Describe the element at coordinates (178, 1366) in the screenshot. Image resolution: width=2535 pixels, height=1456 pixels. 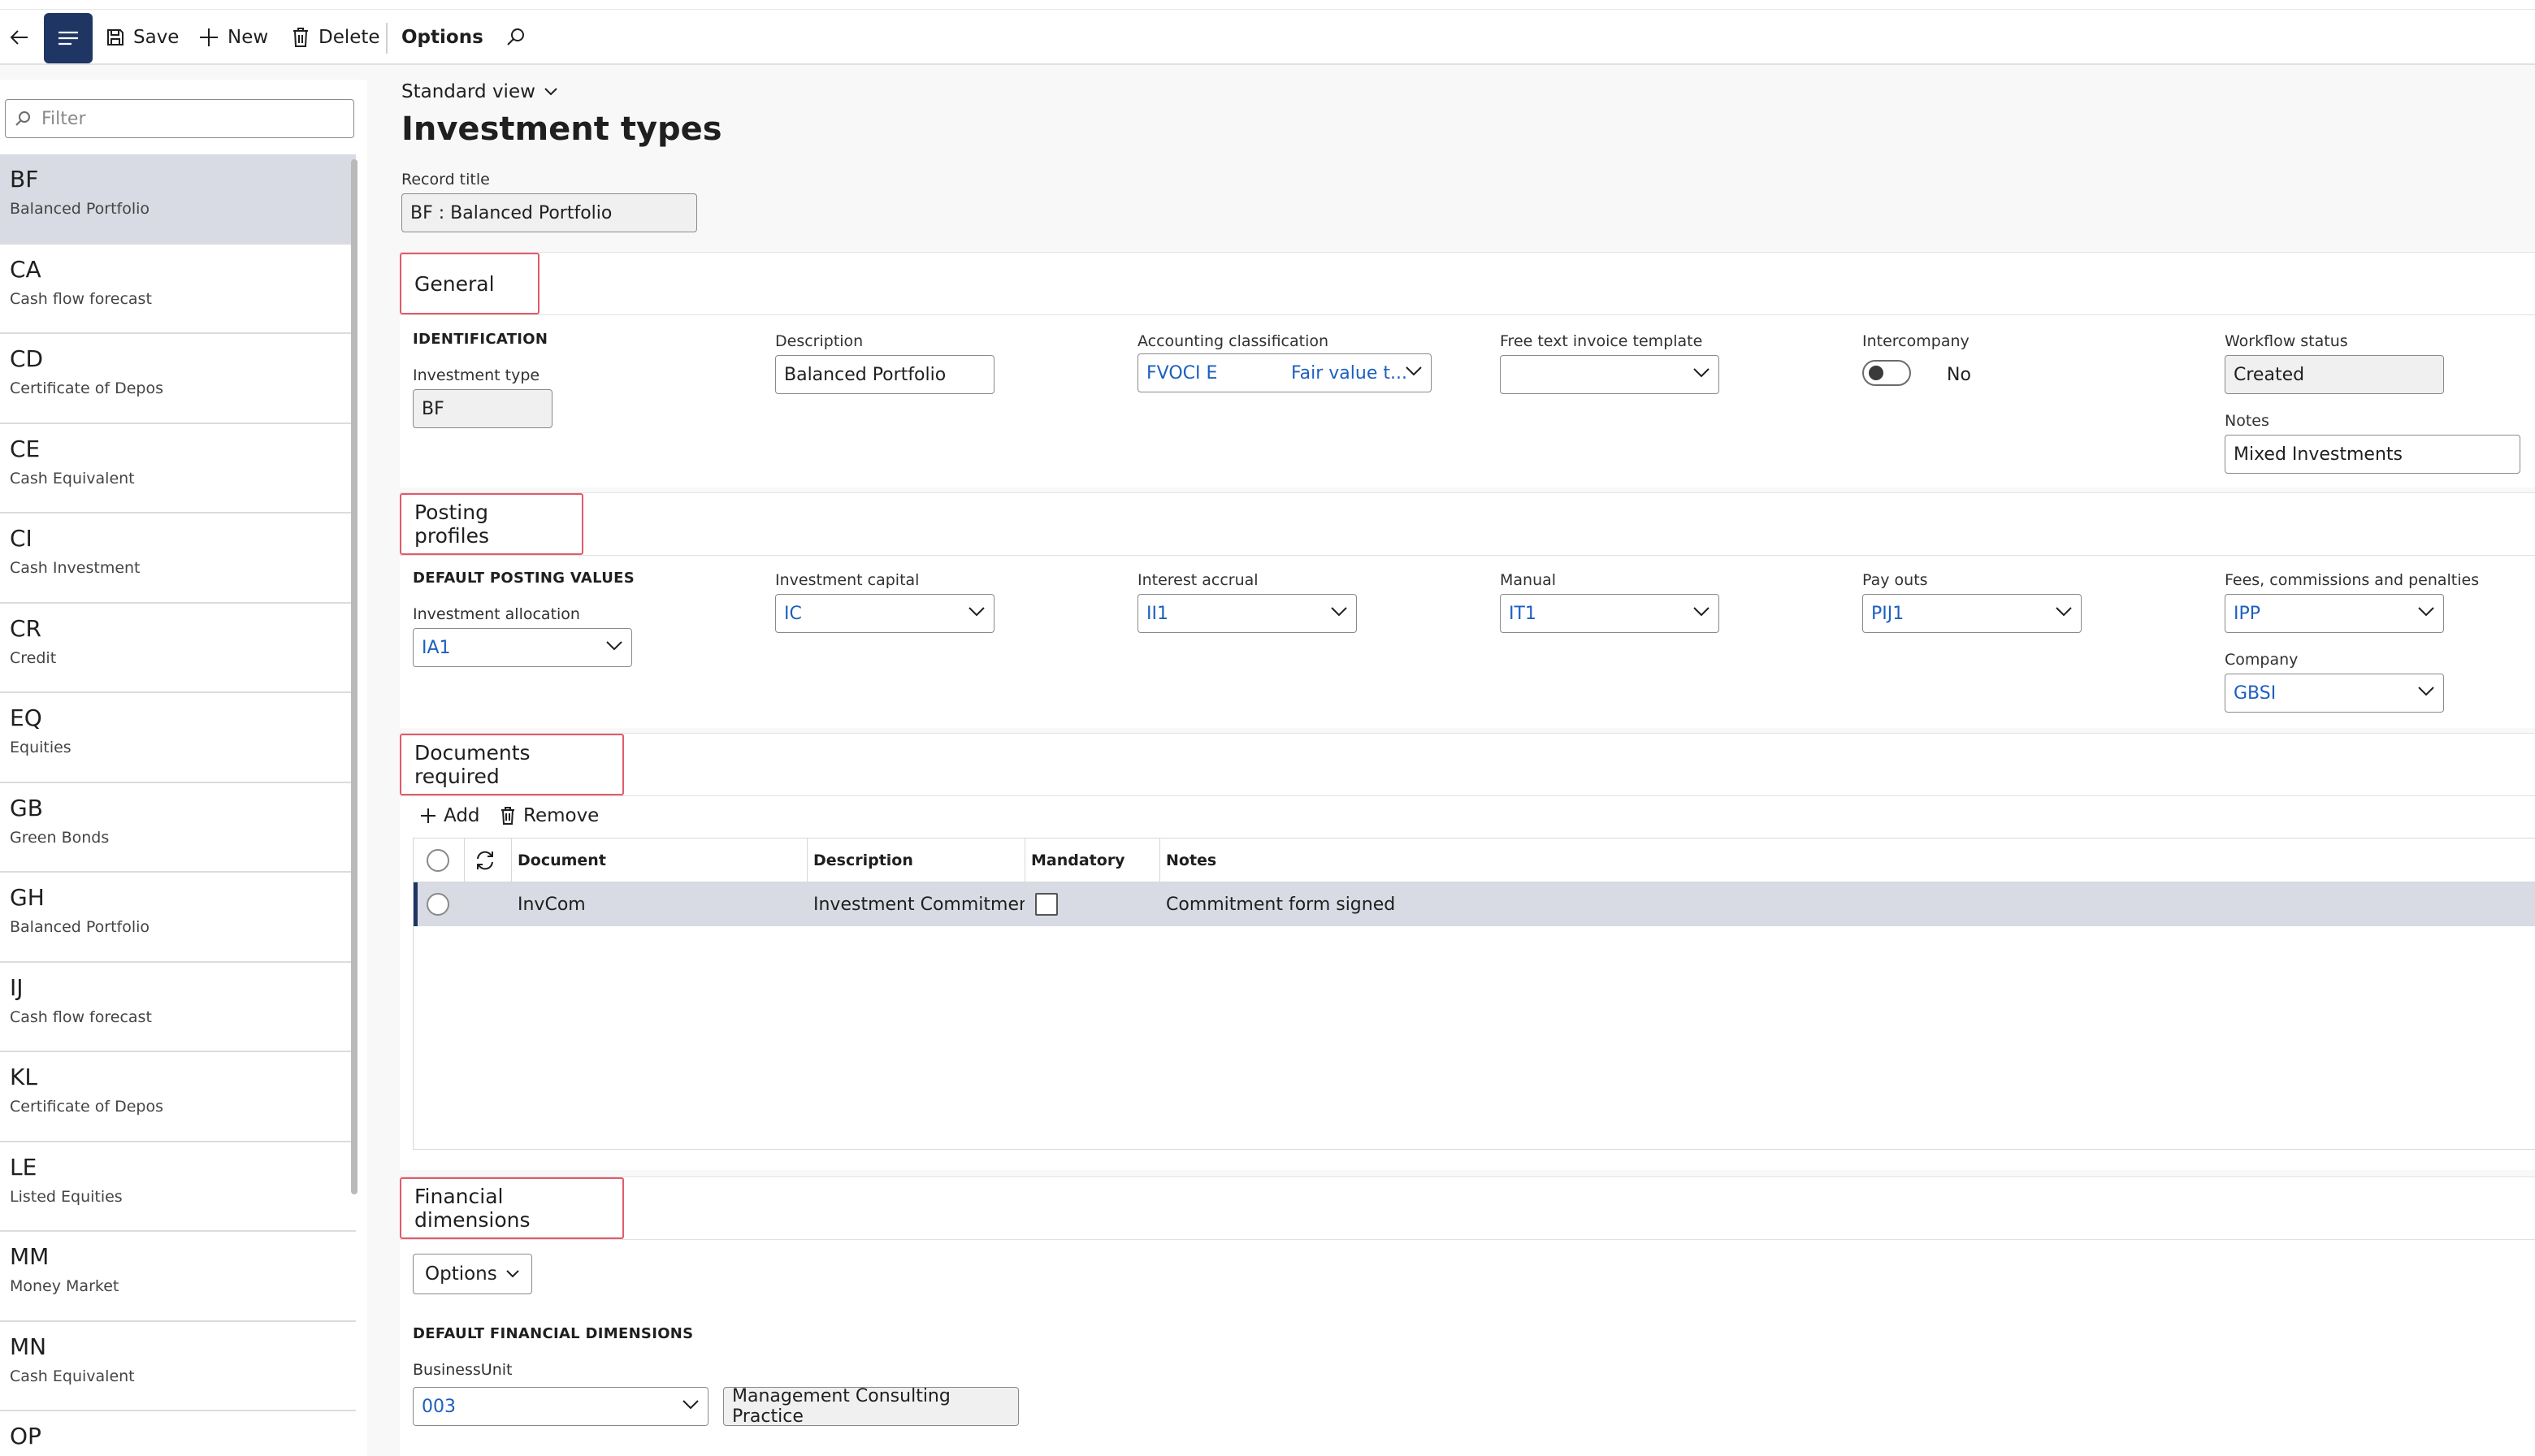
I see `list-item: MN Cash Equivalent` at that location.